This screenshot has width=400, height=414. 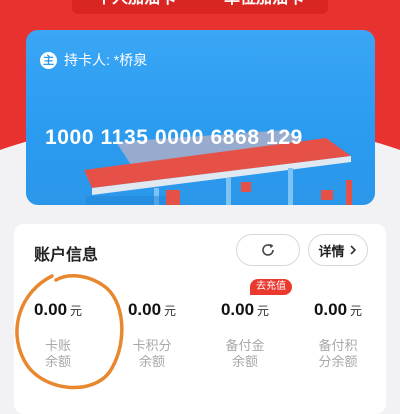 What do you see at coordinates (144, 309) in the screenshot?
I see `card-points-amount: 0.00` at bounding box center [144, 309].